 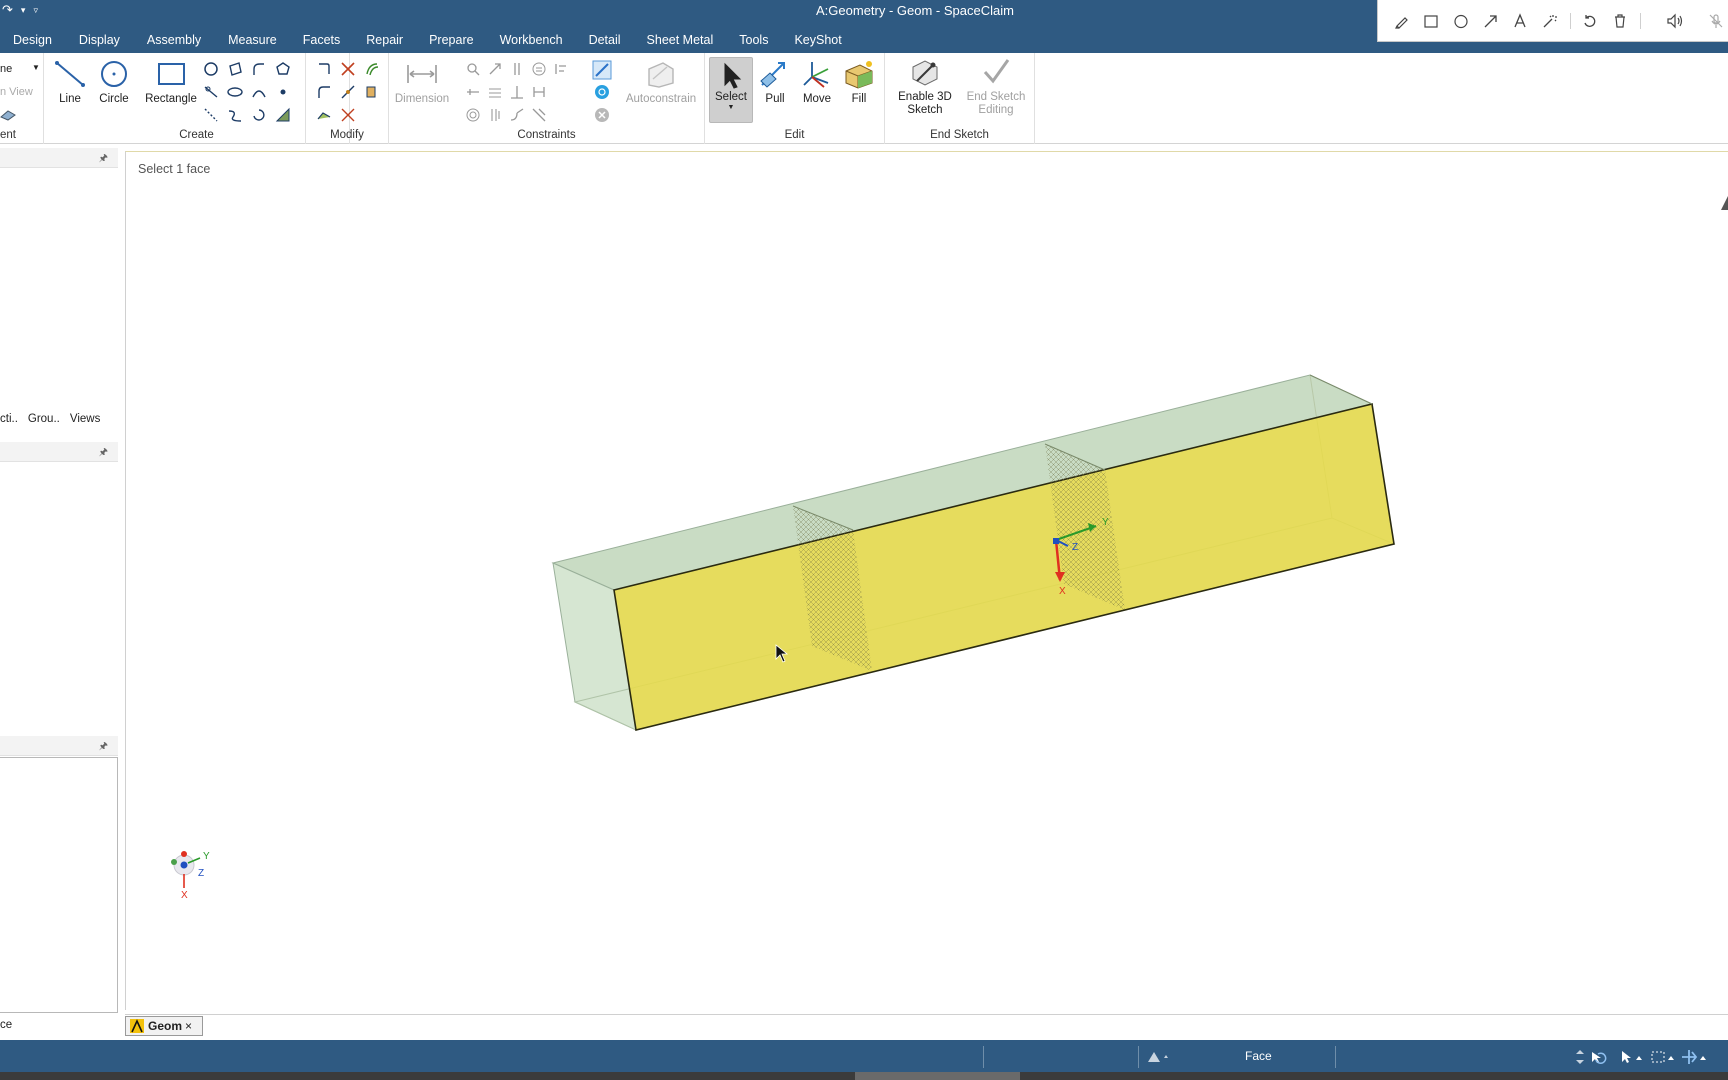 What do you see at coordinates (731, 107) in the screenshot?
I see `select-dropdown-icon: ▼` at bounding box center [731, 107].